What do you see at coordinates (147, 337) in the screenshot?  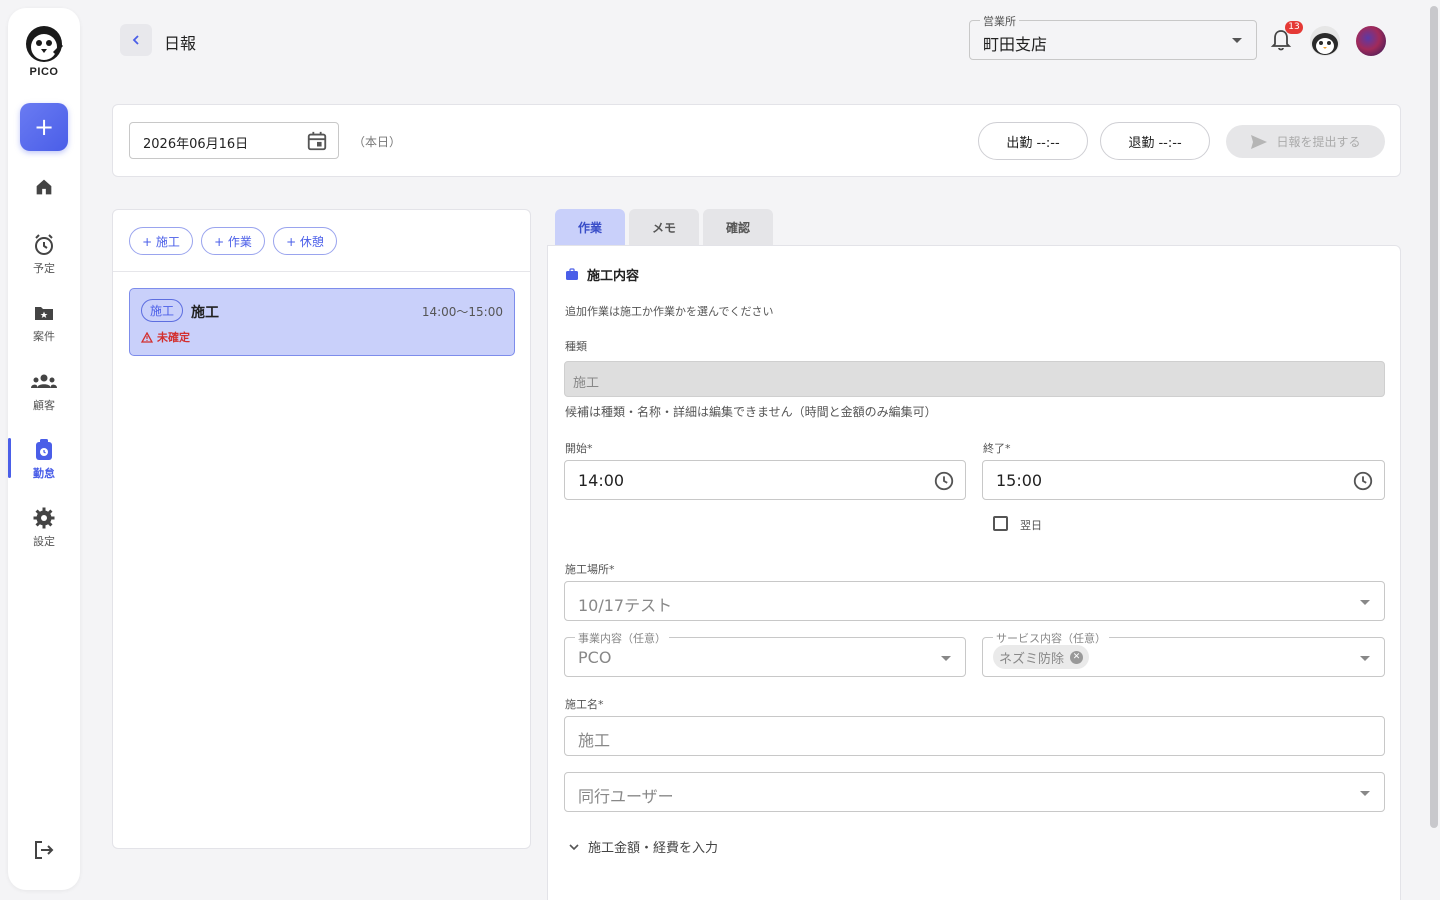 I see `warning-icon` at bounding box center [147, 337].